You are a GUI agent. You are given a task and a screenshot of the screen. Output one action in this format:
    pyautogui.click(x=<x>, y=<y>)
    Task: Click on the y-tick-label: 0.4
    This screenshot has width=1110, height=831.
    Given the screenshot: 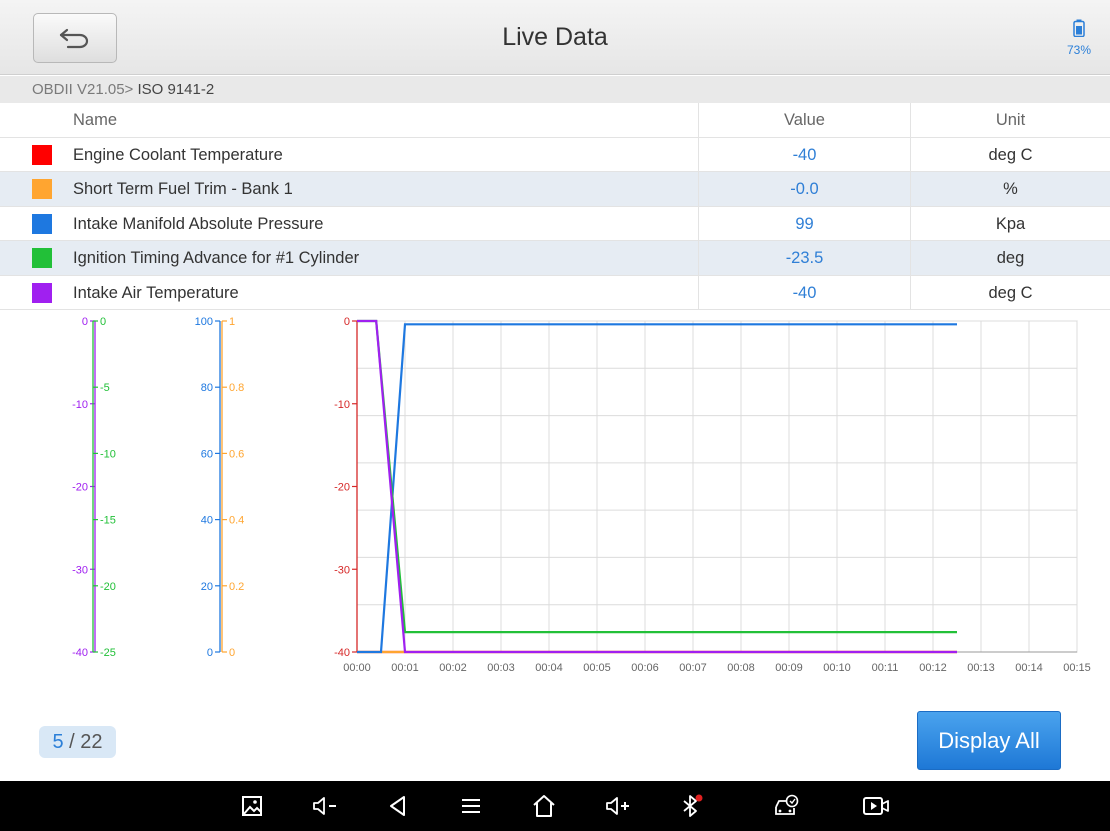 What is the action you would take?
    pyautogui.click(x=236, y=521)
    